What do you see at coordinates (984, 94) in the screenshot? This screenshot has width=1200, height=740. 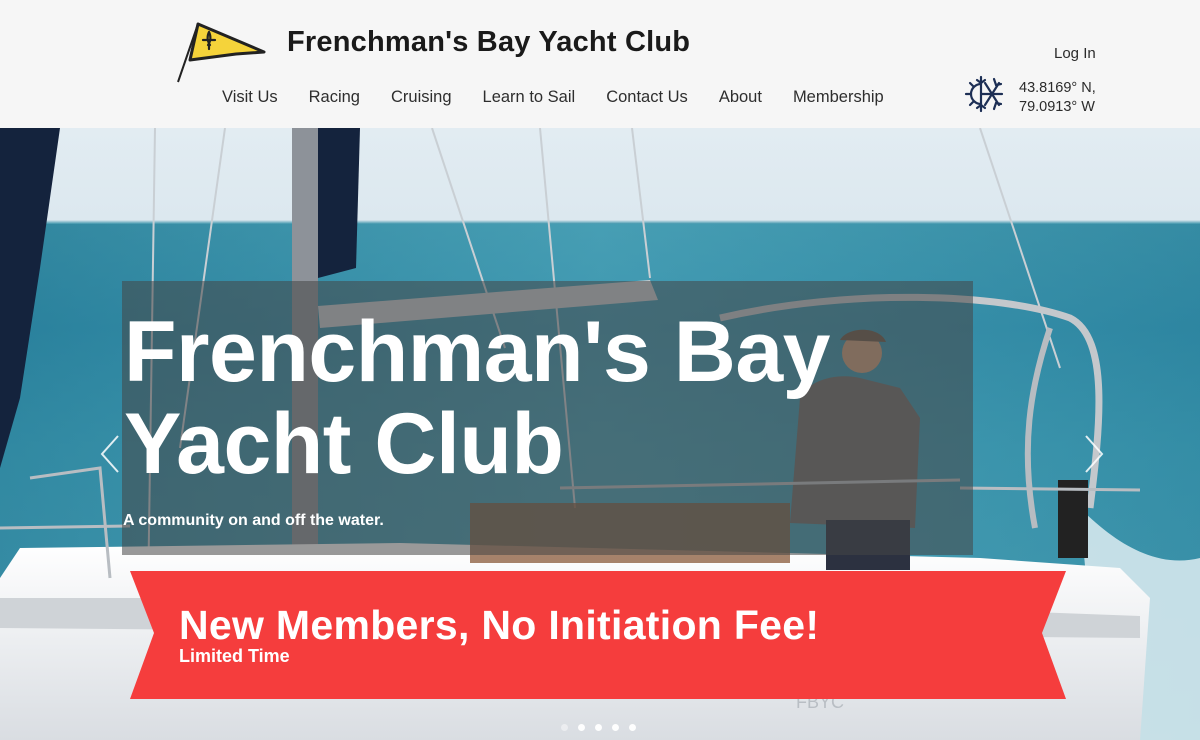 I see `sun-snowflake-icon` at bounding box center [984, 94].